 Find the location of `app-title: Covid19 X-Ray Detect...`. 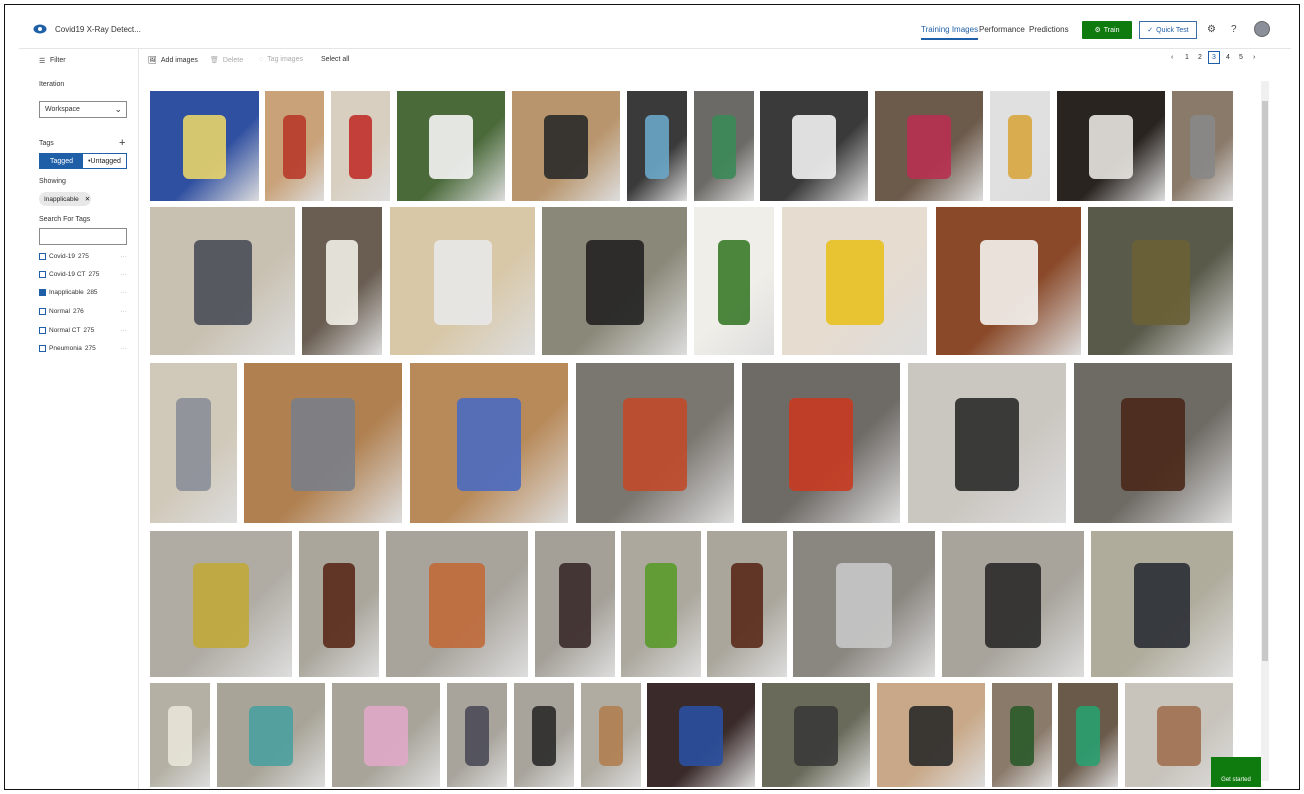

app-title: Covid19 X-Ray Detect... is located at coordinates (98, 29).